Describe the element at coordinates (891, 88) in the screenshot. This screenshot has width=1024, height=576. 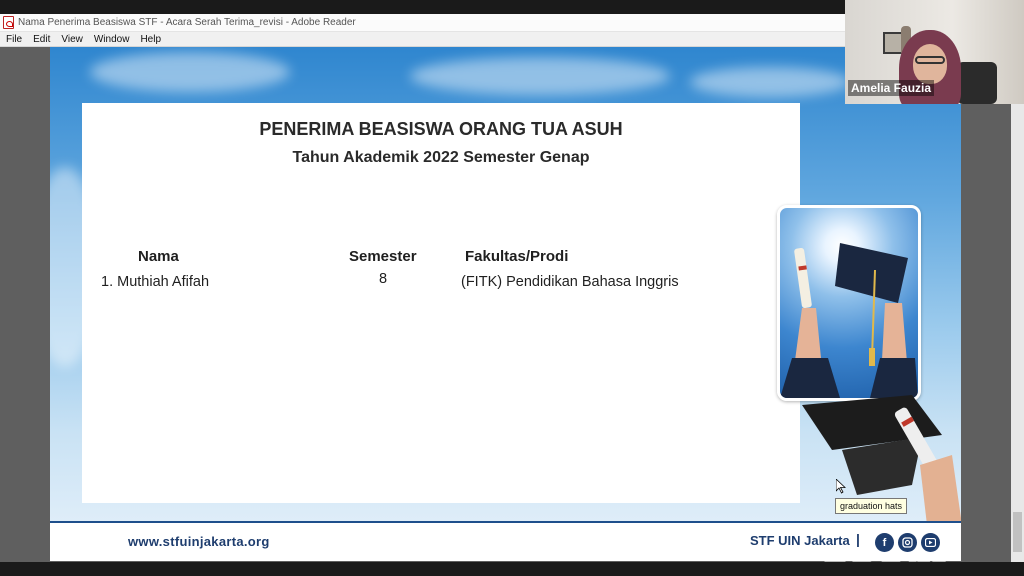
I see `participant-name: Amelia Fauzia` at that location.